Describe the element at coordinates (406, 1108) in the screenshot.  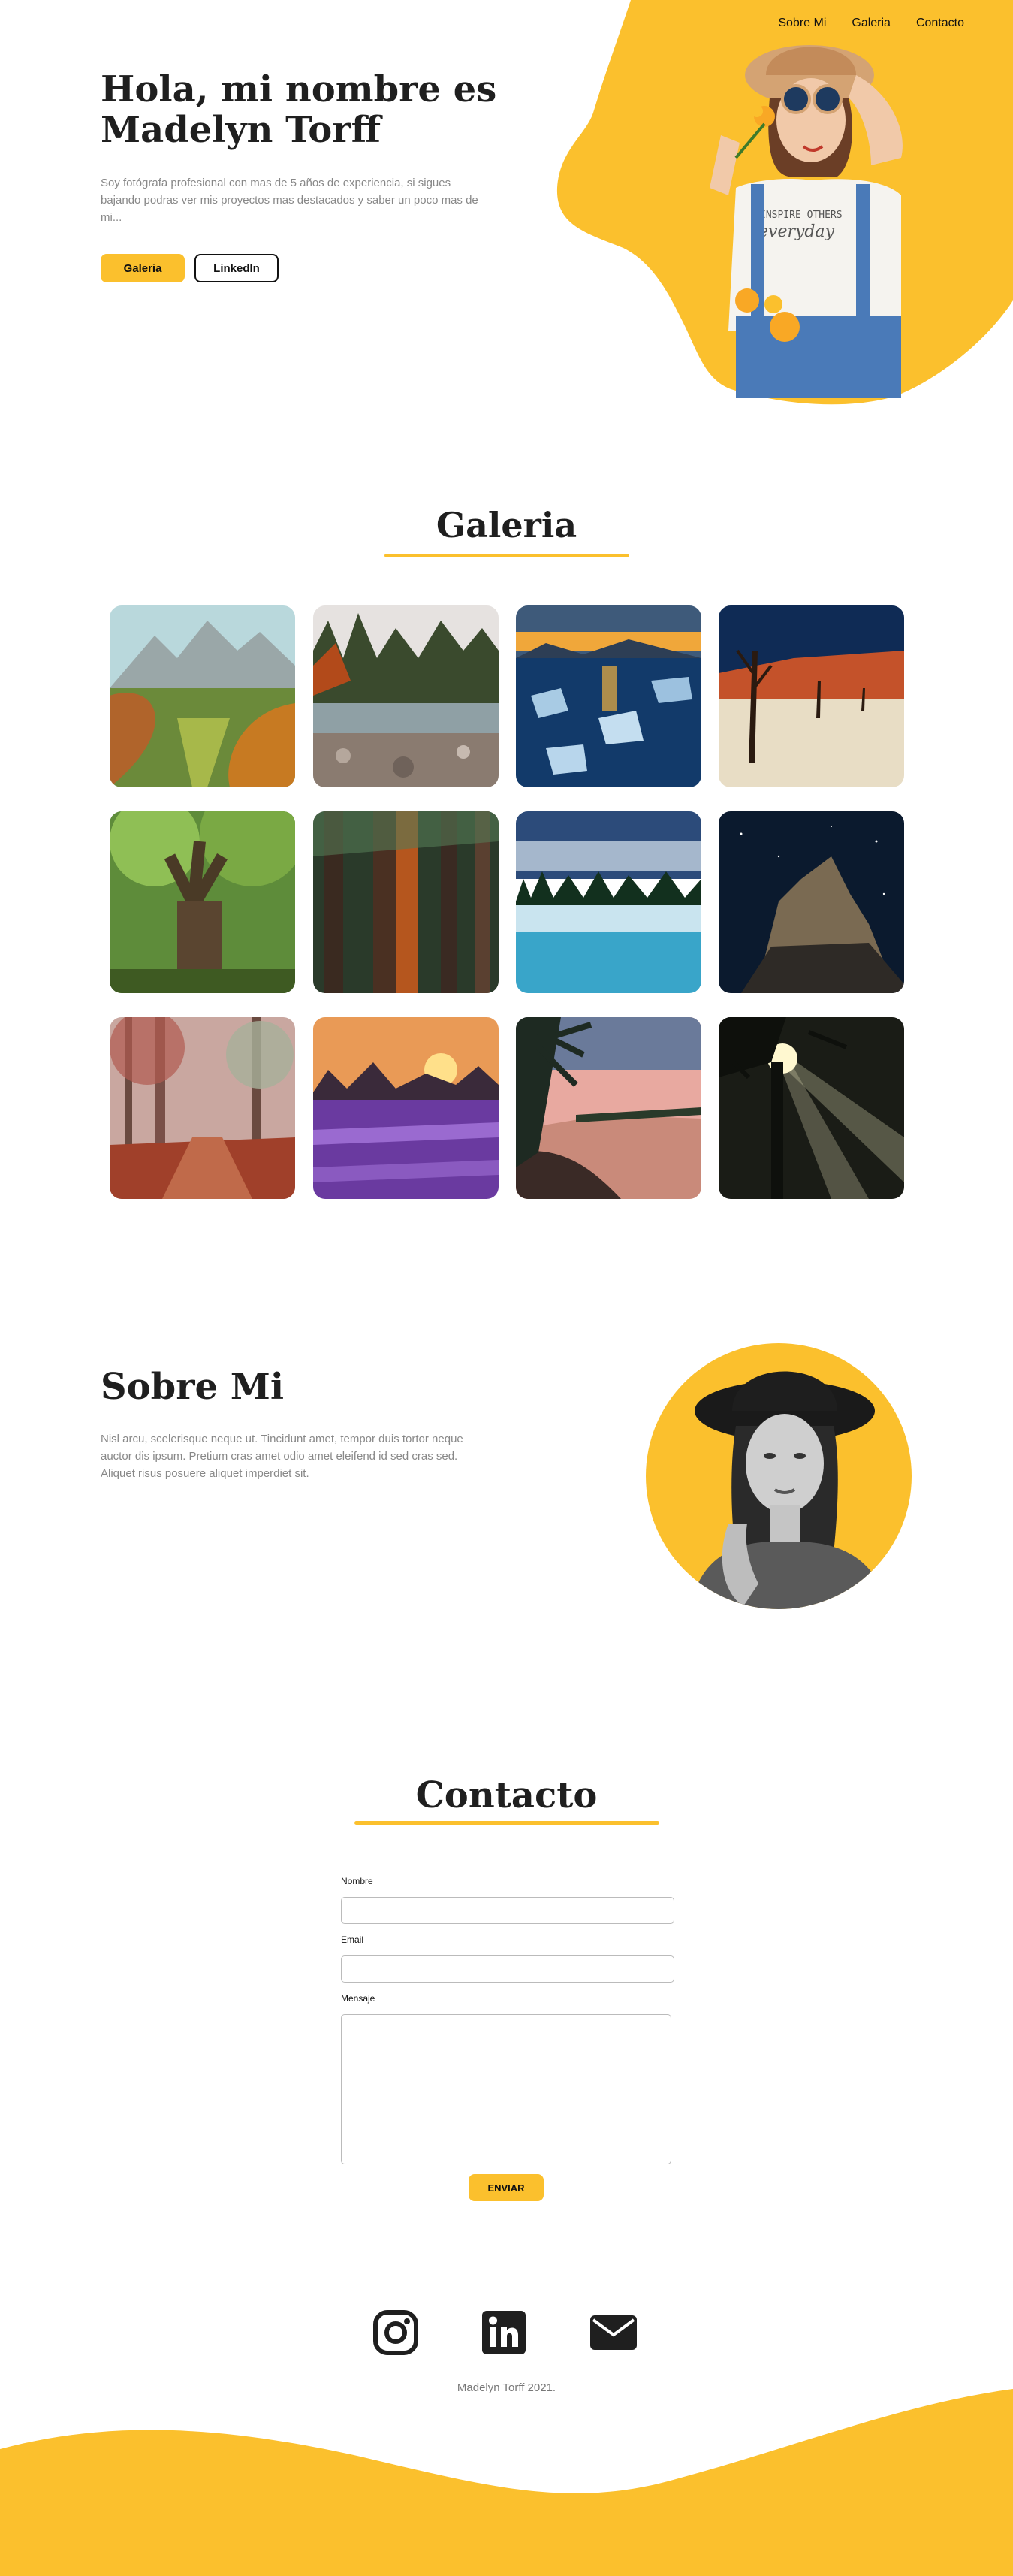
I see `gallery-photo-lavender-field` at that location.